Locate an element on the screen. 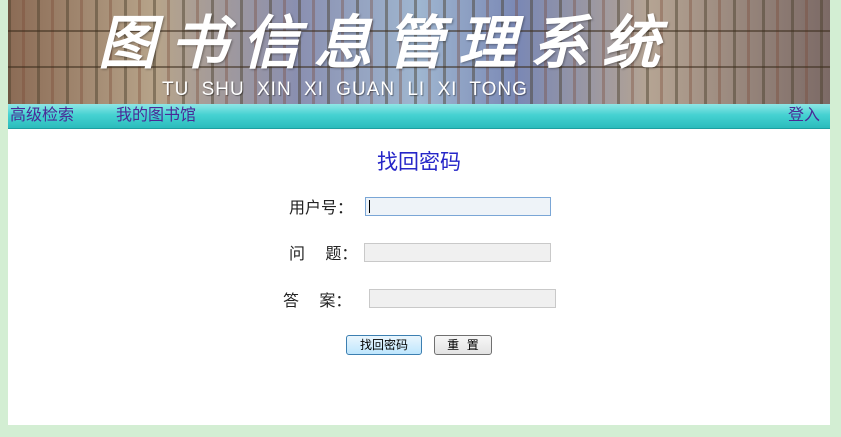  form-title: 找回密码 is located at coordinates (419, 162).